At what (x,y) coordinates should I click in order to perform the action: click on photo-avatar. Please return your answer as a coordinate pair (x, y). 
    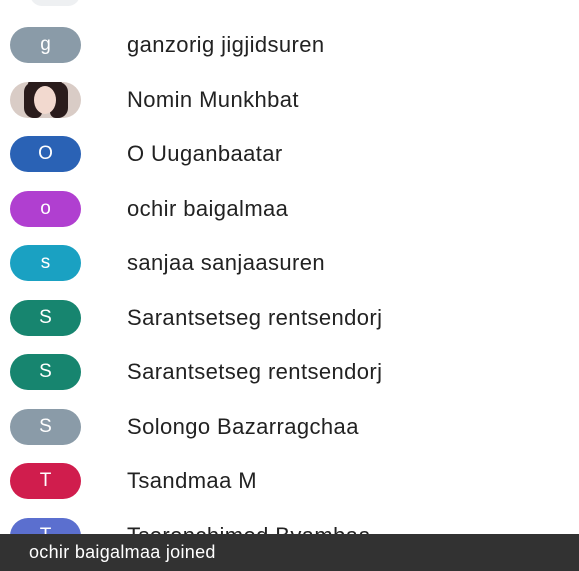
    Looking at the image, I should click on (45, 99).